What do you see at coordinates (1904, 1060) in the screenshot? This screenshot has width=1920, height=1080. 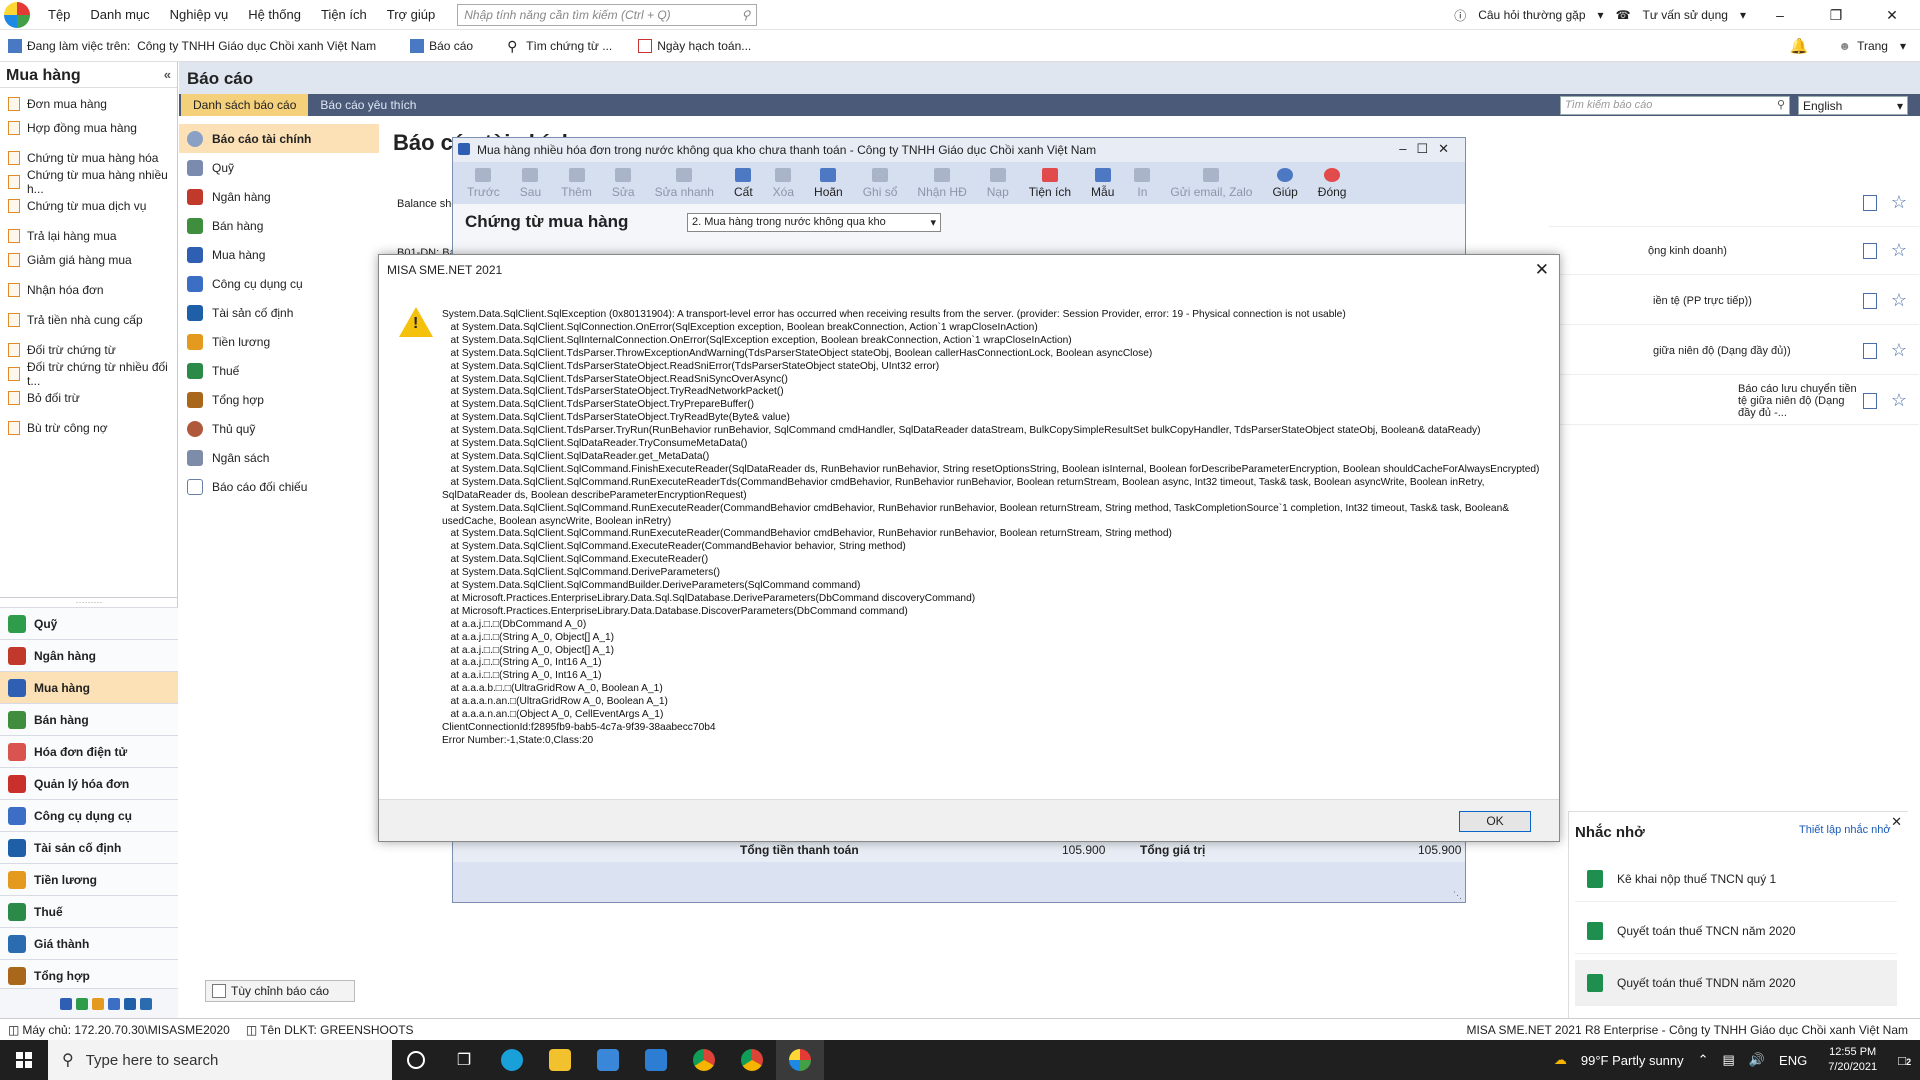 I see `notification-button: □ 2` at bounding box center [1904, 1060].